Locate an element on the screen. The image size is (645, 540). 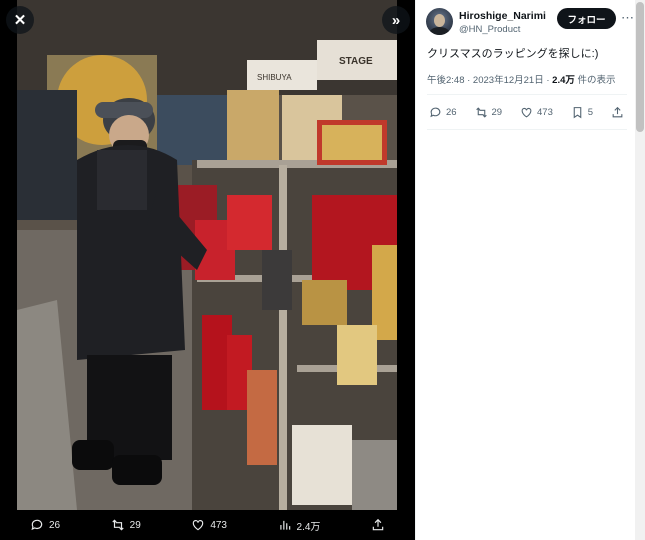
repost-button: 29 is located at coordinates (126, 525).